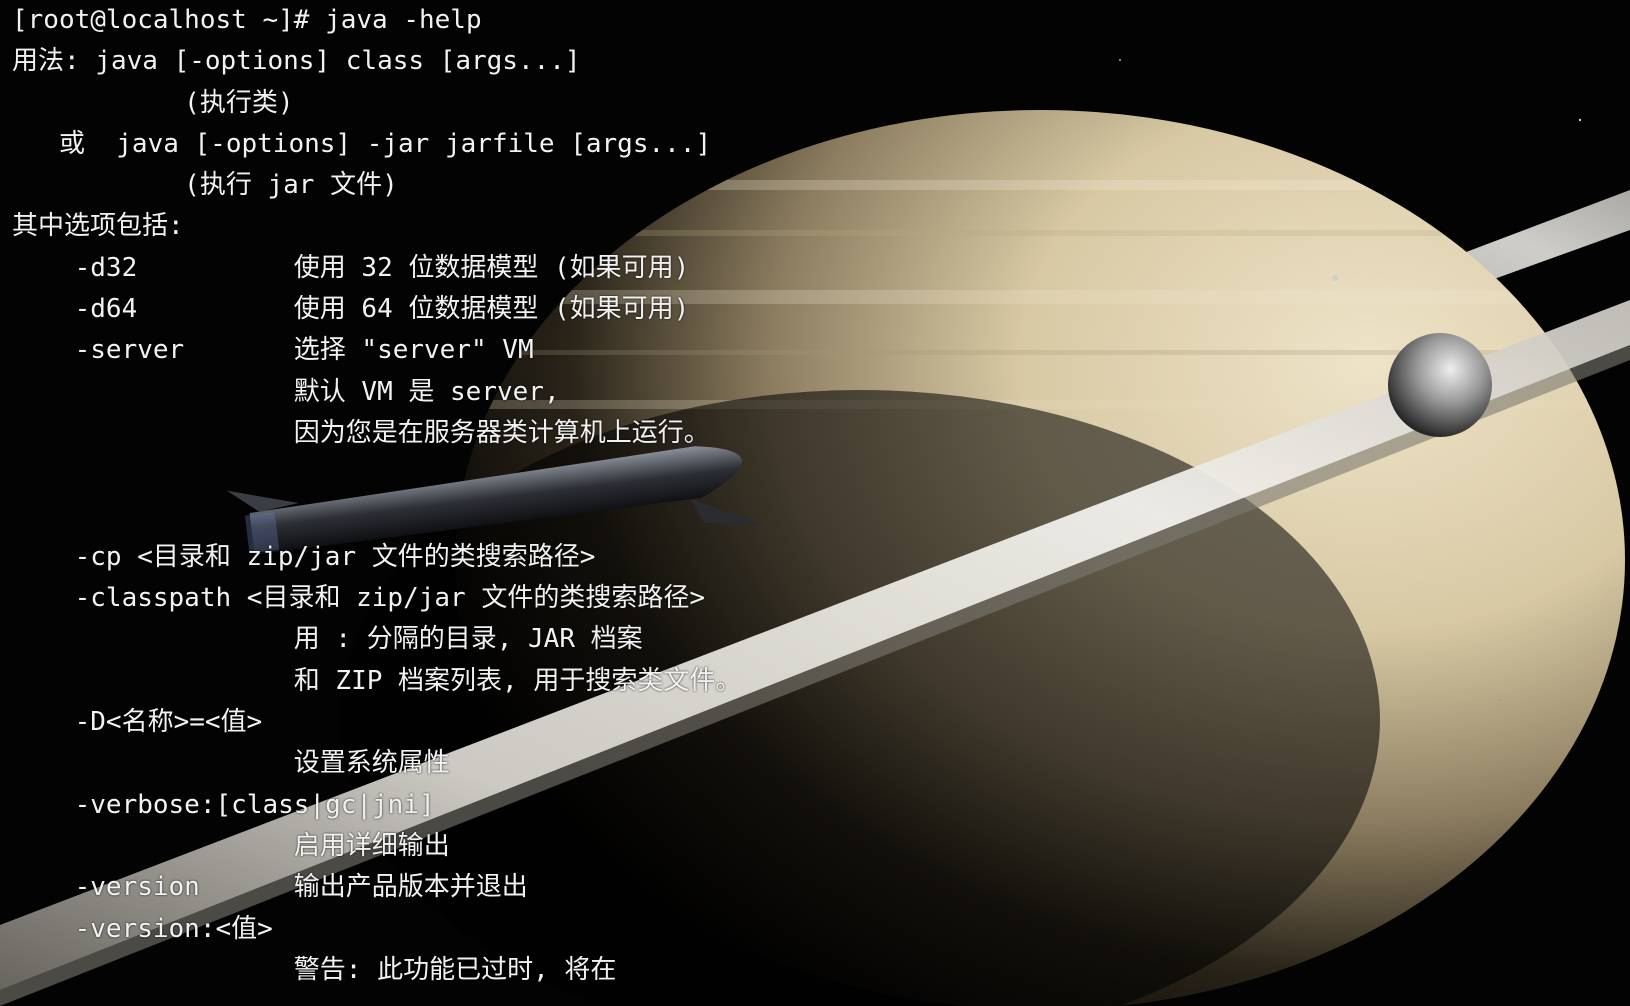  Describe the element at coordinates (296, 61) in the screenshot. I see `usage-line: 用法: java [-options] class [args...]` at that location.